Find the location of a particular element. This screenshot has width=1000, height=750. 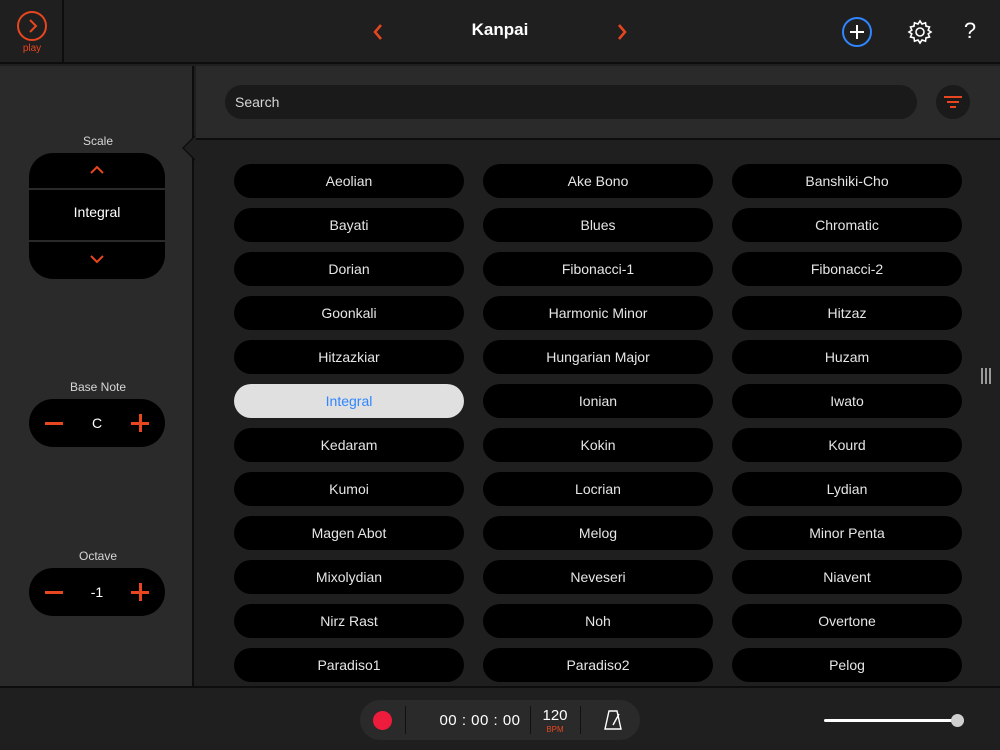

transport-controls: 00 : 00 : 00 120 BPM is located at coordinates (500, 720).